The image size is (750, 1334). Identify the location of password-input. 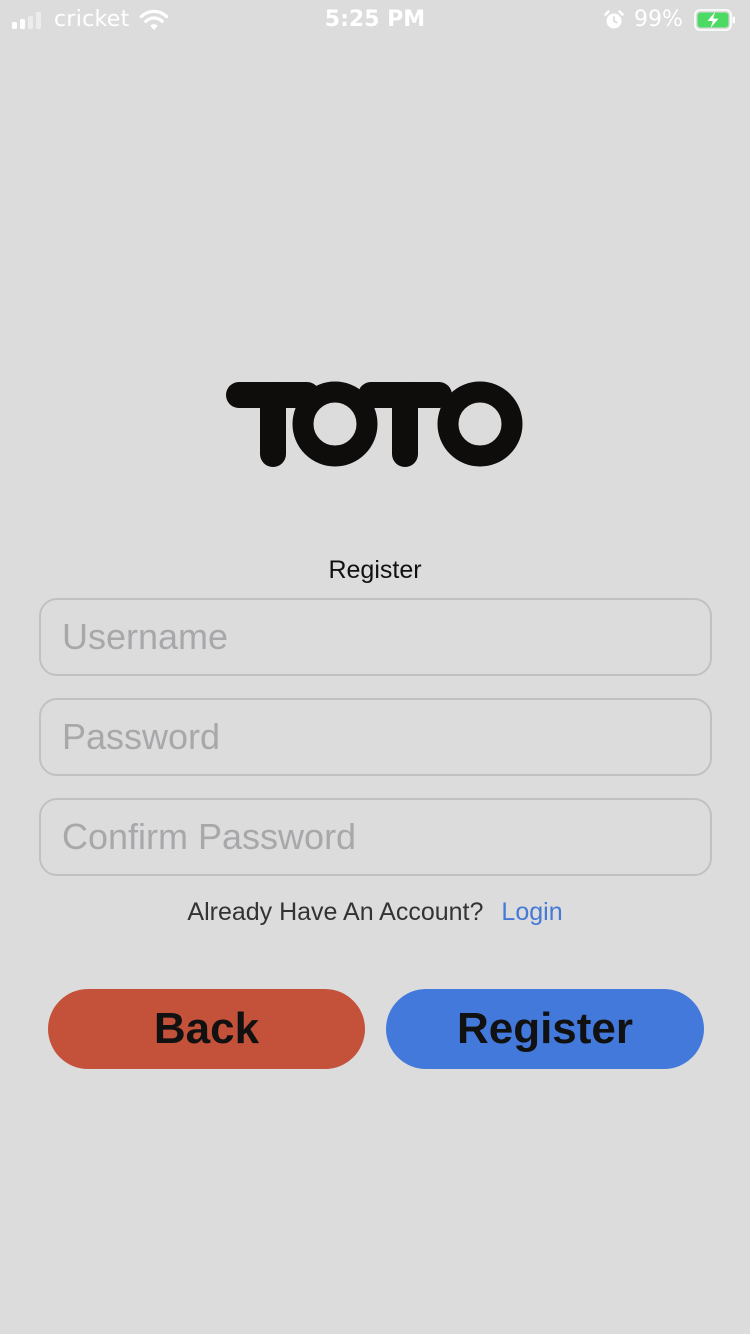
(375, 737).